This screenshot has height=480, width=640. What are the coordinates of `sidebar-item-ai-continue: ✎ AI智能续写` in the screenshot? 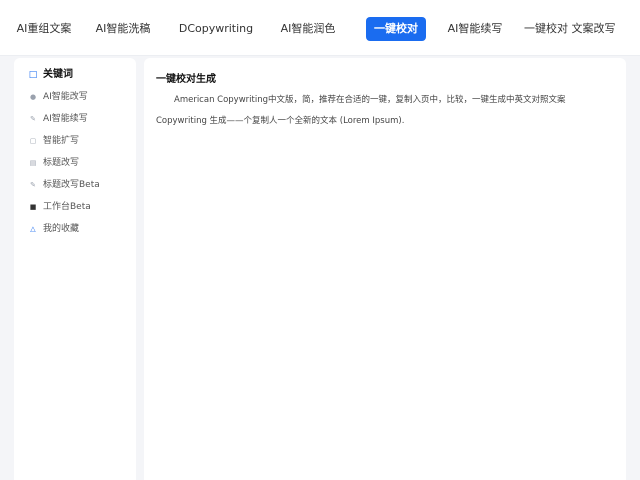 It's located at (83, 119).